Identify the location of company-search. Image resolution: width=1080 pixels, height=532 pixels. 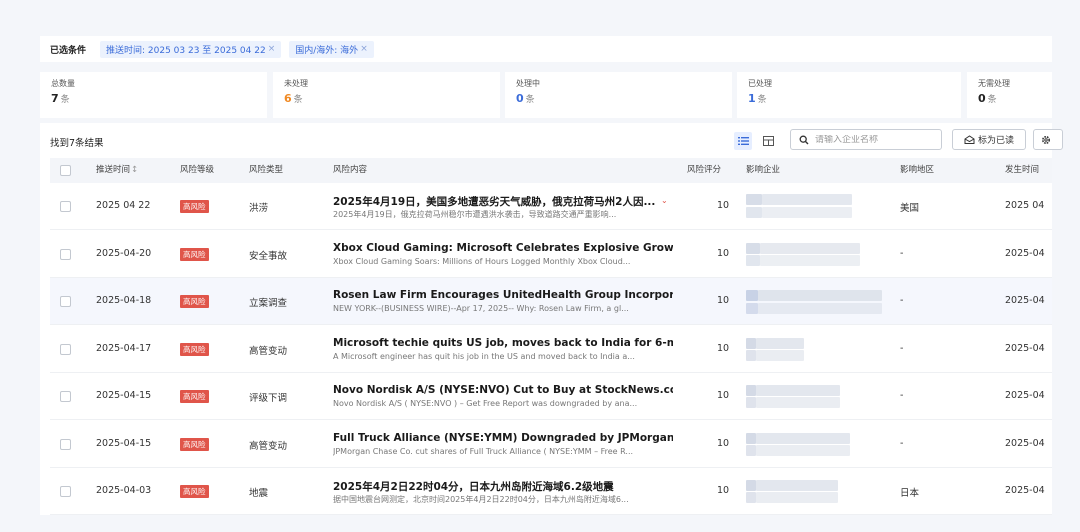
(866, 139).